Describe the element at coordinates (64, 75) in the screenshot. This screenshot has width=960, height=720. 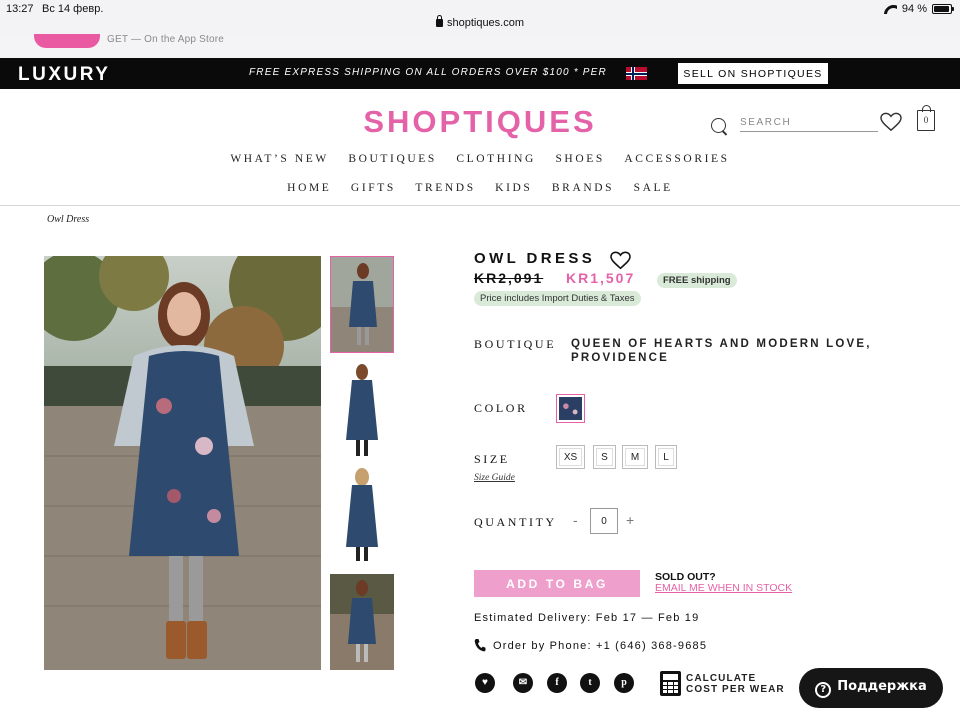
I see `luxury-link: LUXURY` at that location.